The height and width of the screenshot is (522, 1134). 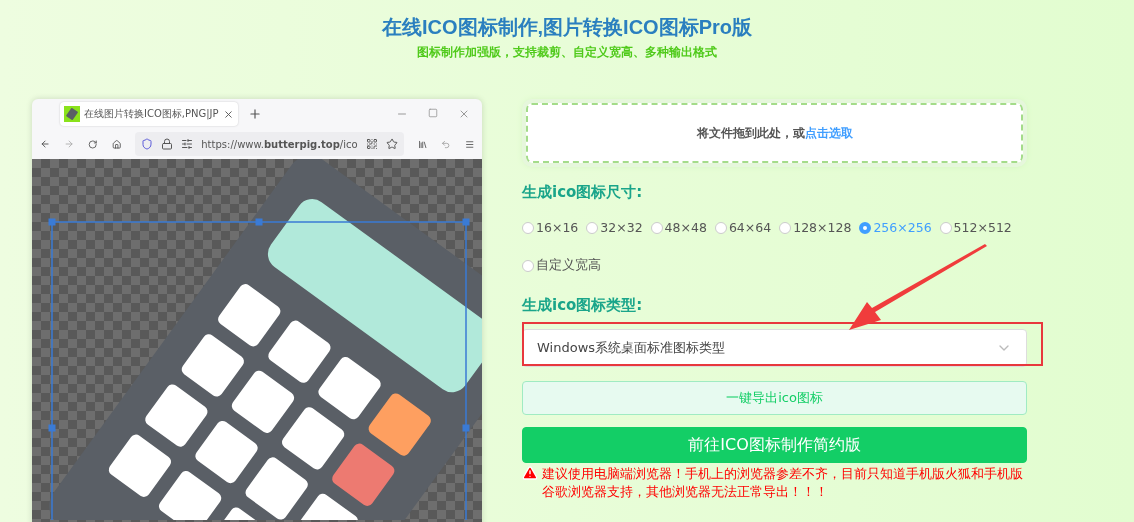 I want to click on page-subtitle: 图标制作加强版，支持裁剪、自定义宽高、多种输出格式, so click(x=567, y=52).